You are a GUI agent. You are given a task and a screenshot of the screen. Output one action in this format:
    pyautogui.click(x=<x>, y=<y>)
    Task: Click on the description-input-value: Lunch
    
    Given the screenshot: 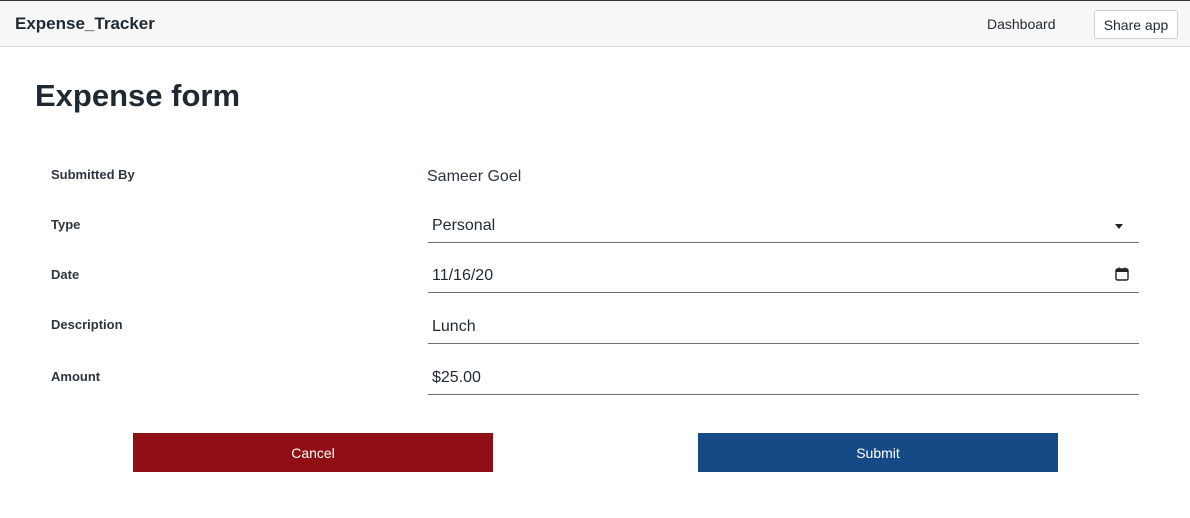 What is the action you would take?
    pyautogui.click(x=454, y=326)
    